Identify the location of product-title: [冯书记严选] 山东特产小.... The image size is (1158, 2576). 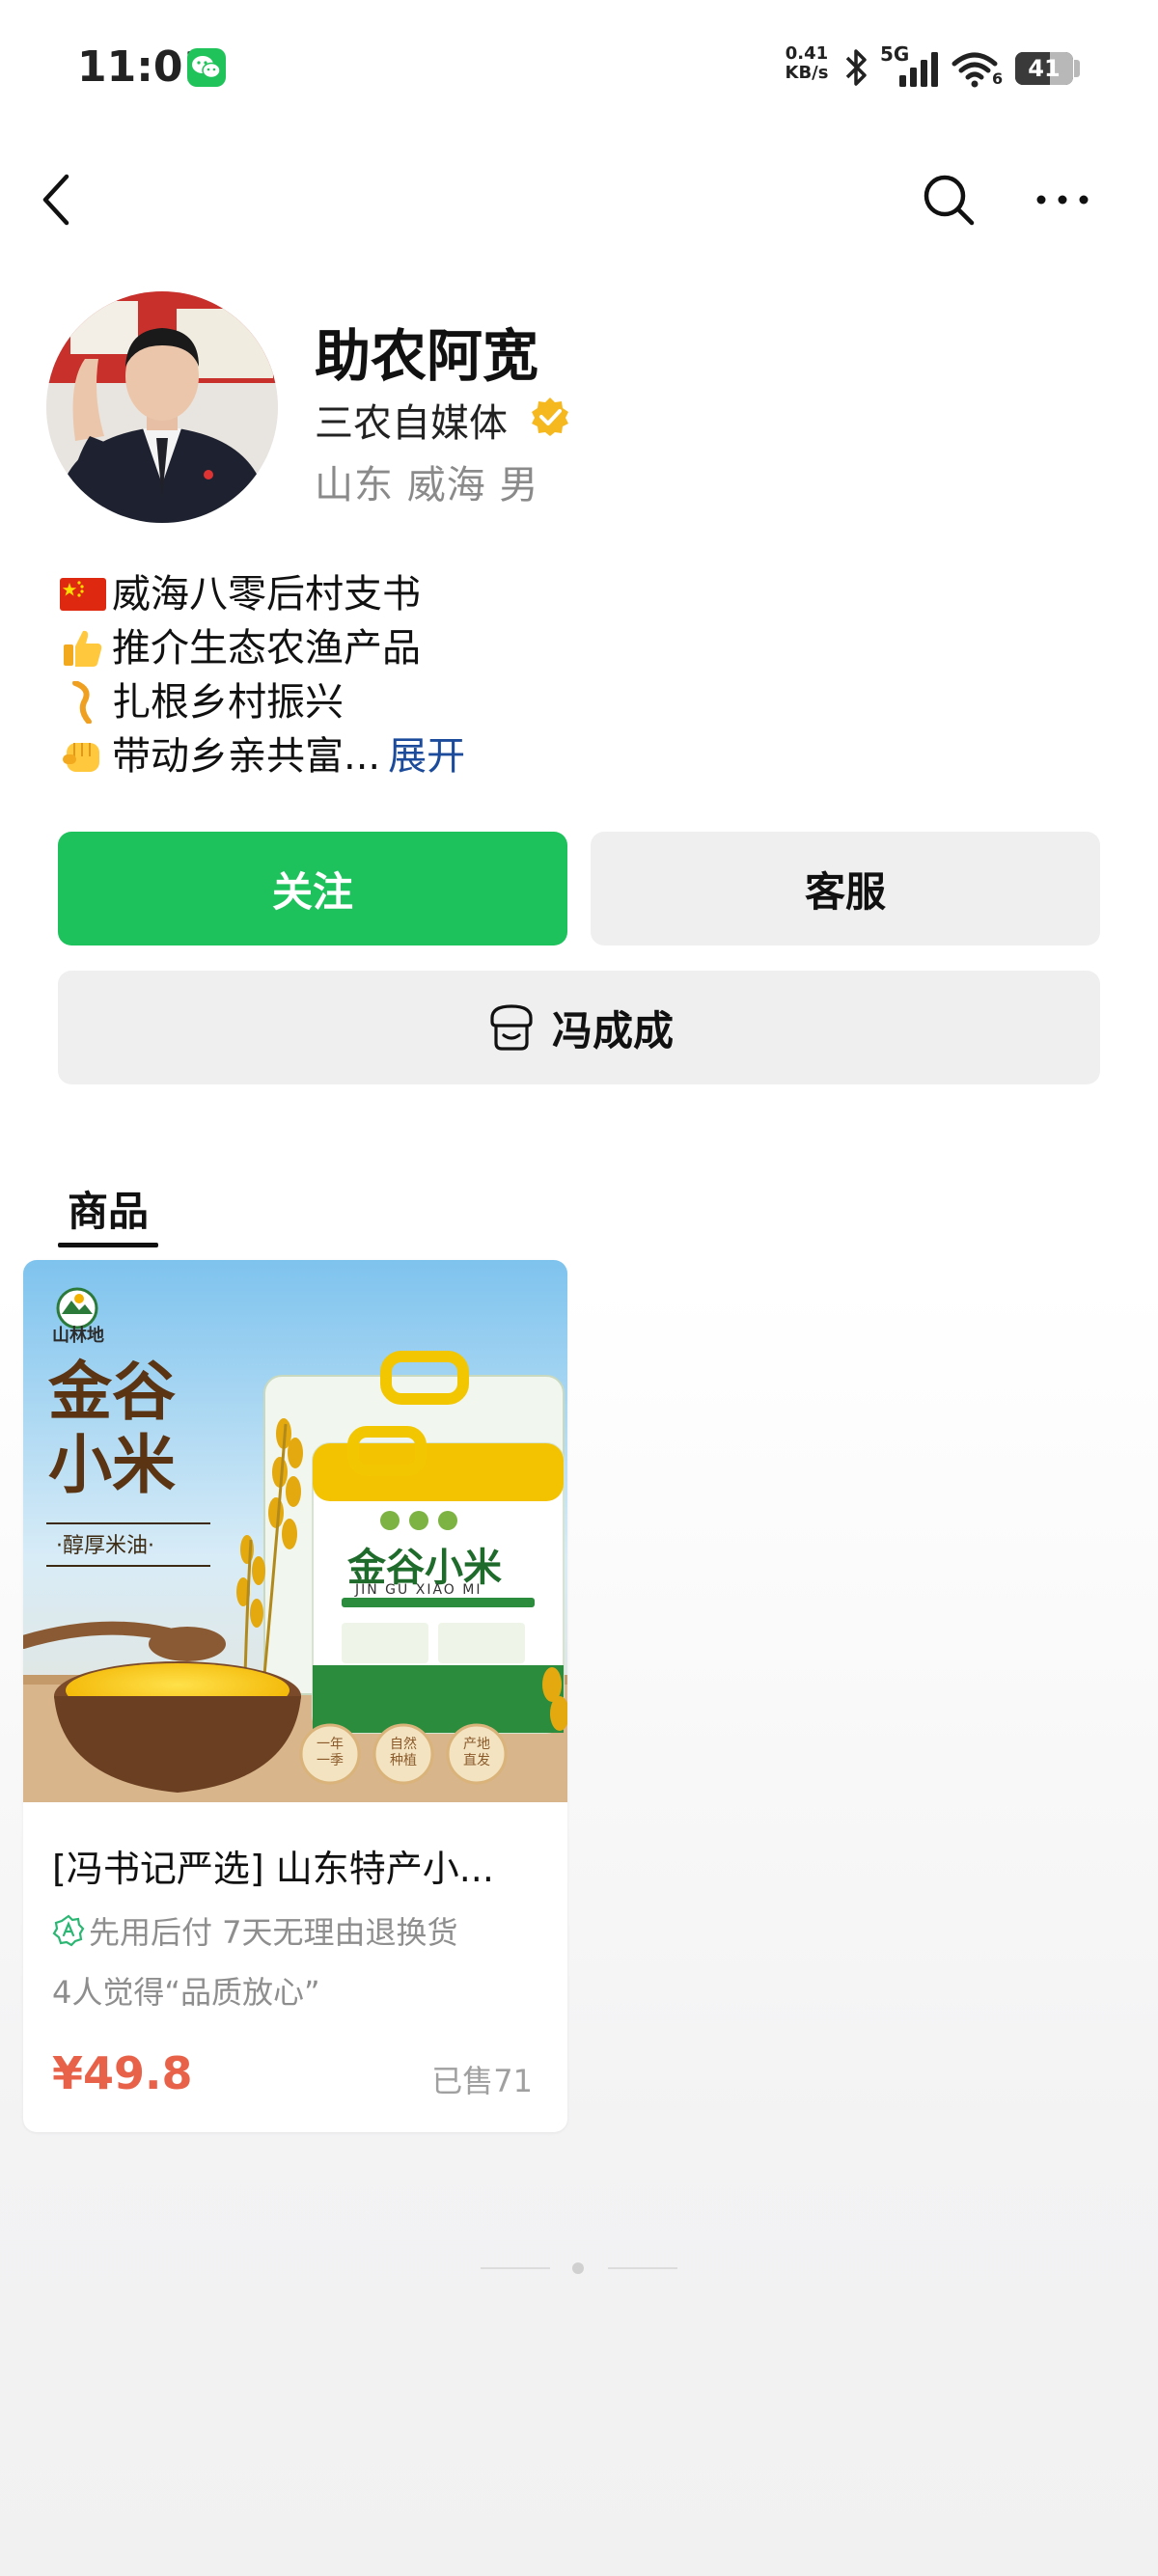
(303, 1865).